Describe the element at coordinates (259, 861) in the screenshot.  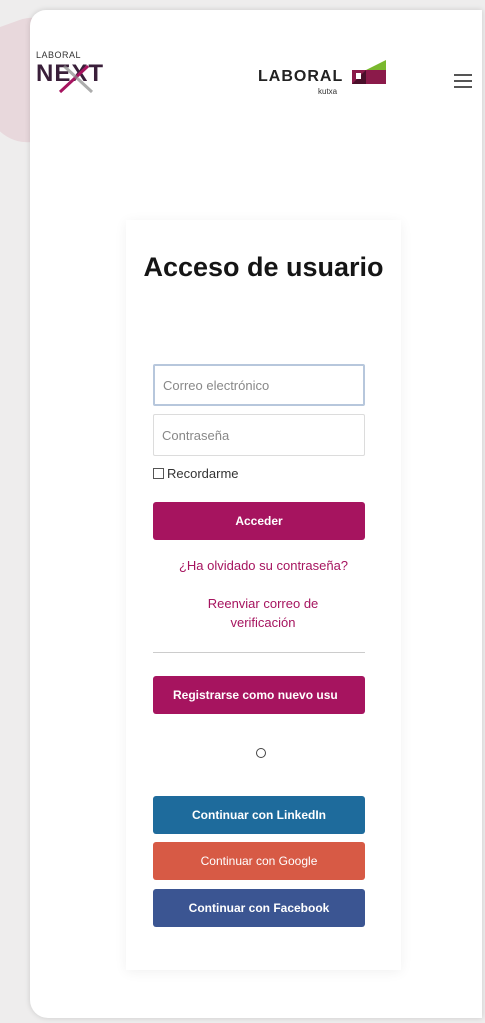
I see `google-login-button: Continuar con Google` at that location.